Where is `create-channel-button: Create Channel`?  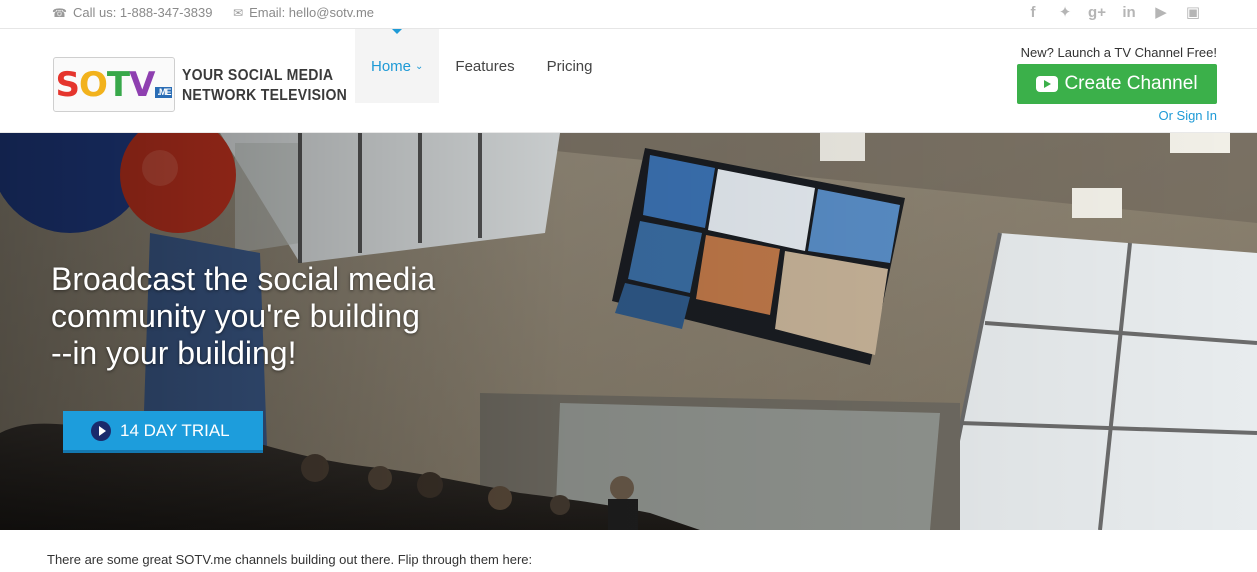
create-channel-button: Create Channel is located at coordinates (1117, 84).